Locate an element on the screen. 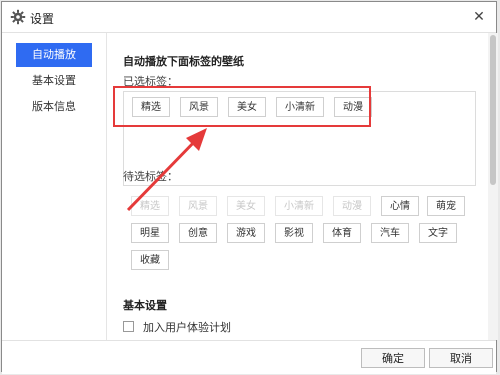  close-icon: ✕ is located at coordinates (479, 17).